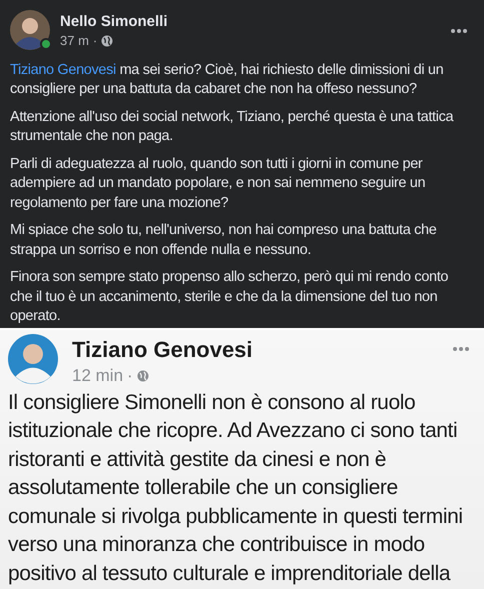  What do you see at coordinates (232, 127) in the screenshot?
I see `post-paragraph: Attenzione all'uso dei social network, Tiziano, perché questa è una tattica strumentale che non paga.` at bounding box center [232, 127].